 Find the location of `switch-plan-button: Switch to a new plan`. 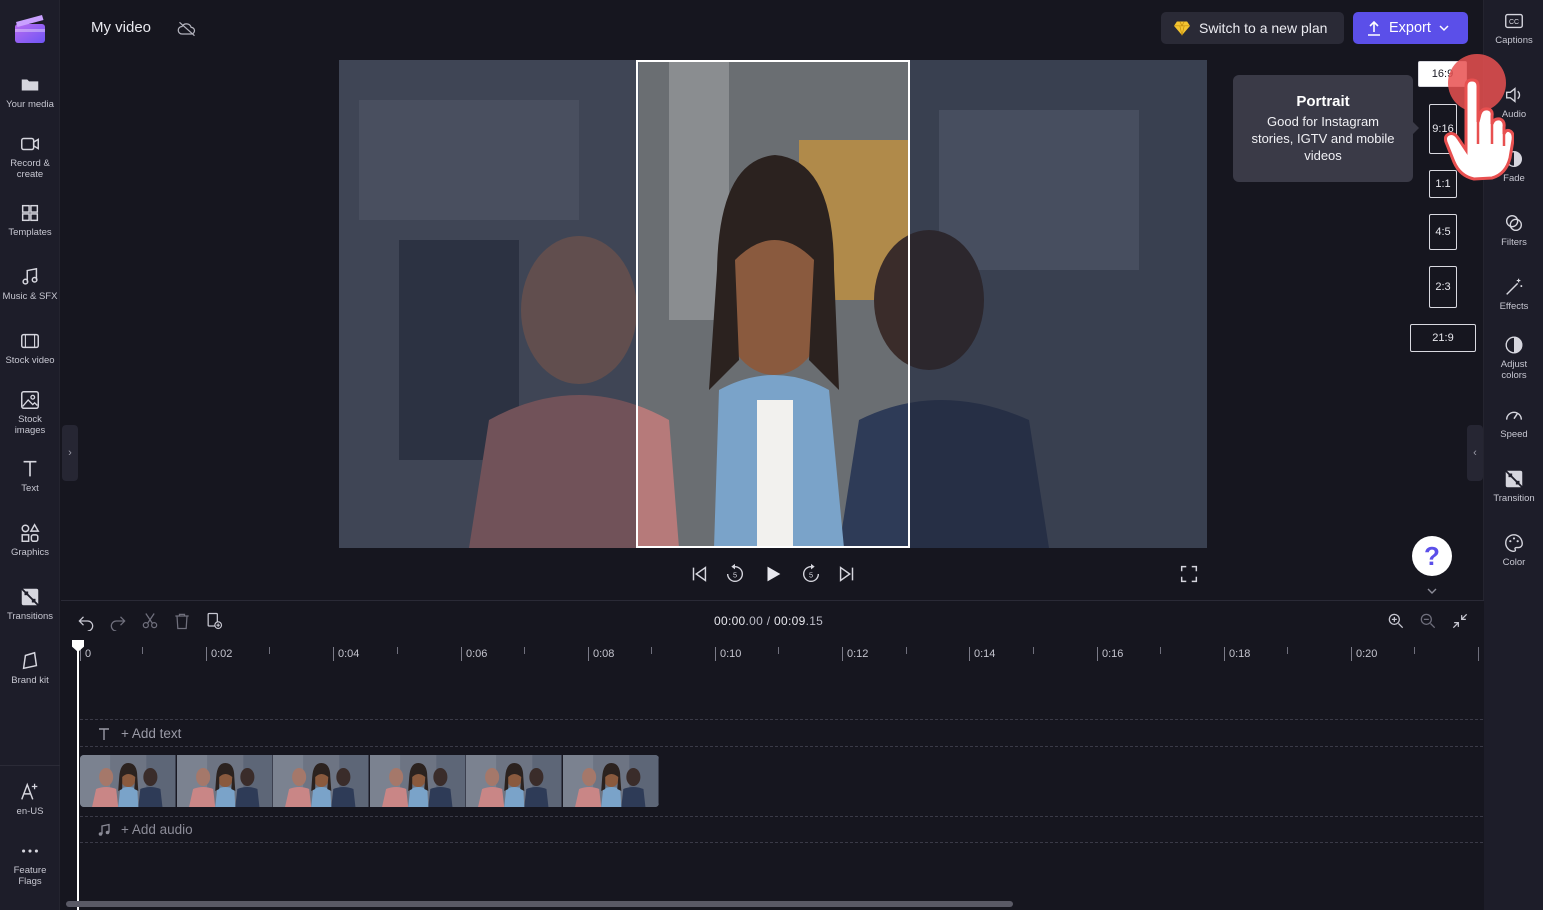

switch-plan-button: Switch to a new plan is located at coordinates (1252, 28).